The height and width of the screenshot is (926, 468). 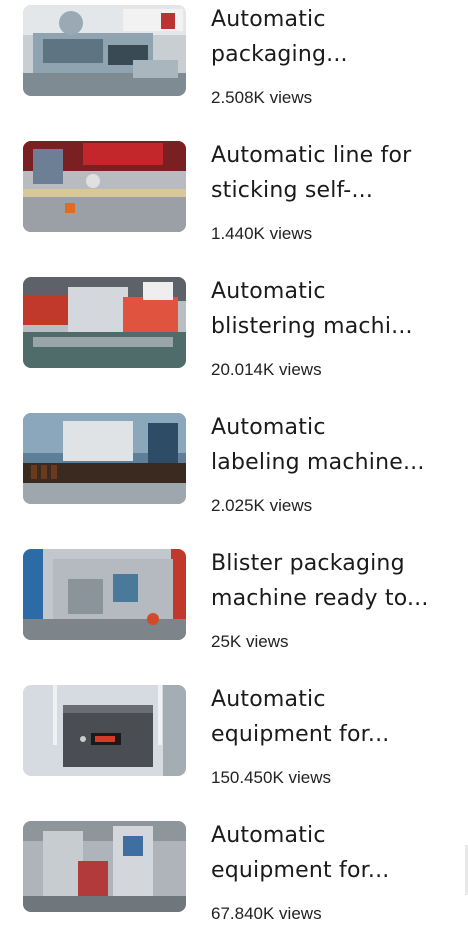 I want to click on view-count: 2.508K views, so click(x=262, y=97).